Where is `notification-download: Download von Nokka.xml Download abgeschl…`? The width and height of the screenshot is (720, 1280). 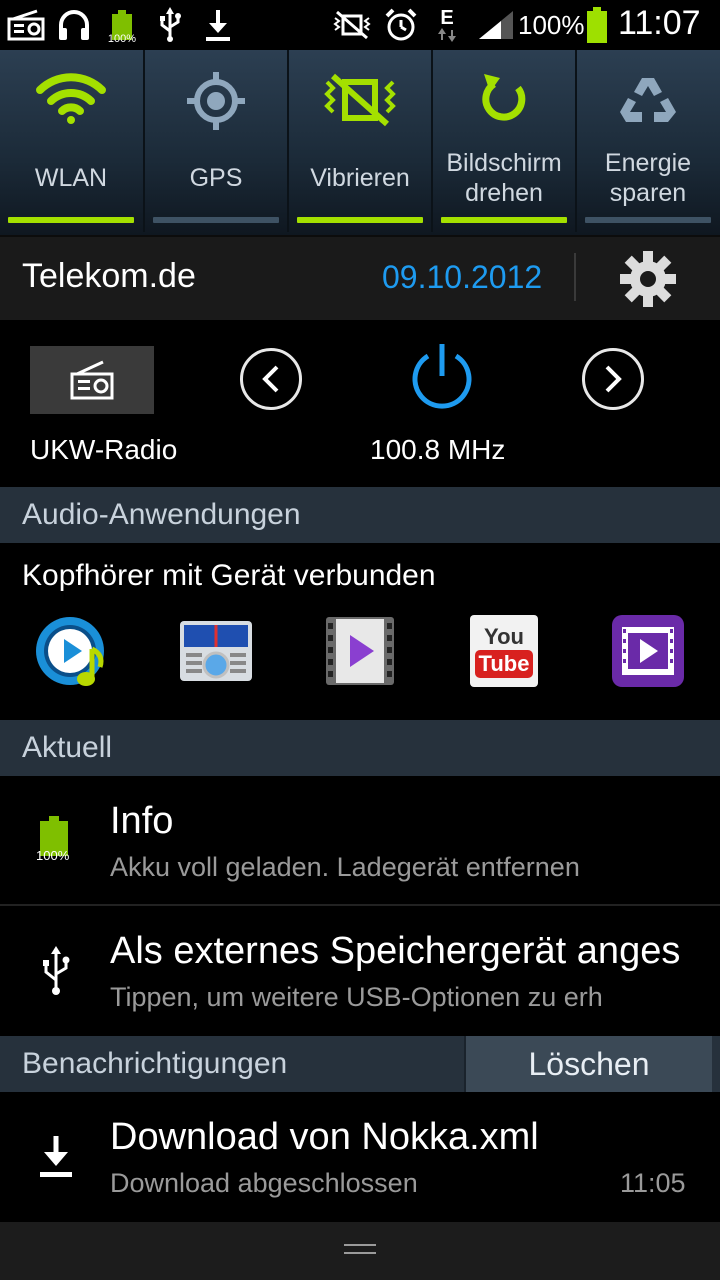 notification-download: Download von Nokka.xml Download abgeschl… is located at coordinates (360, 1156).